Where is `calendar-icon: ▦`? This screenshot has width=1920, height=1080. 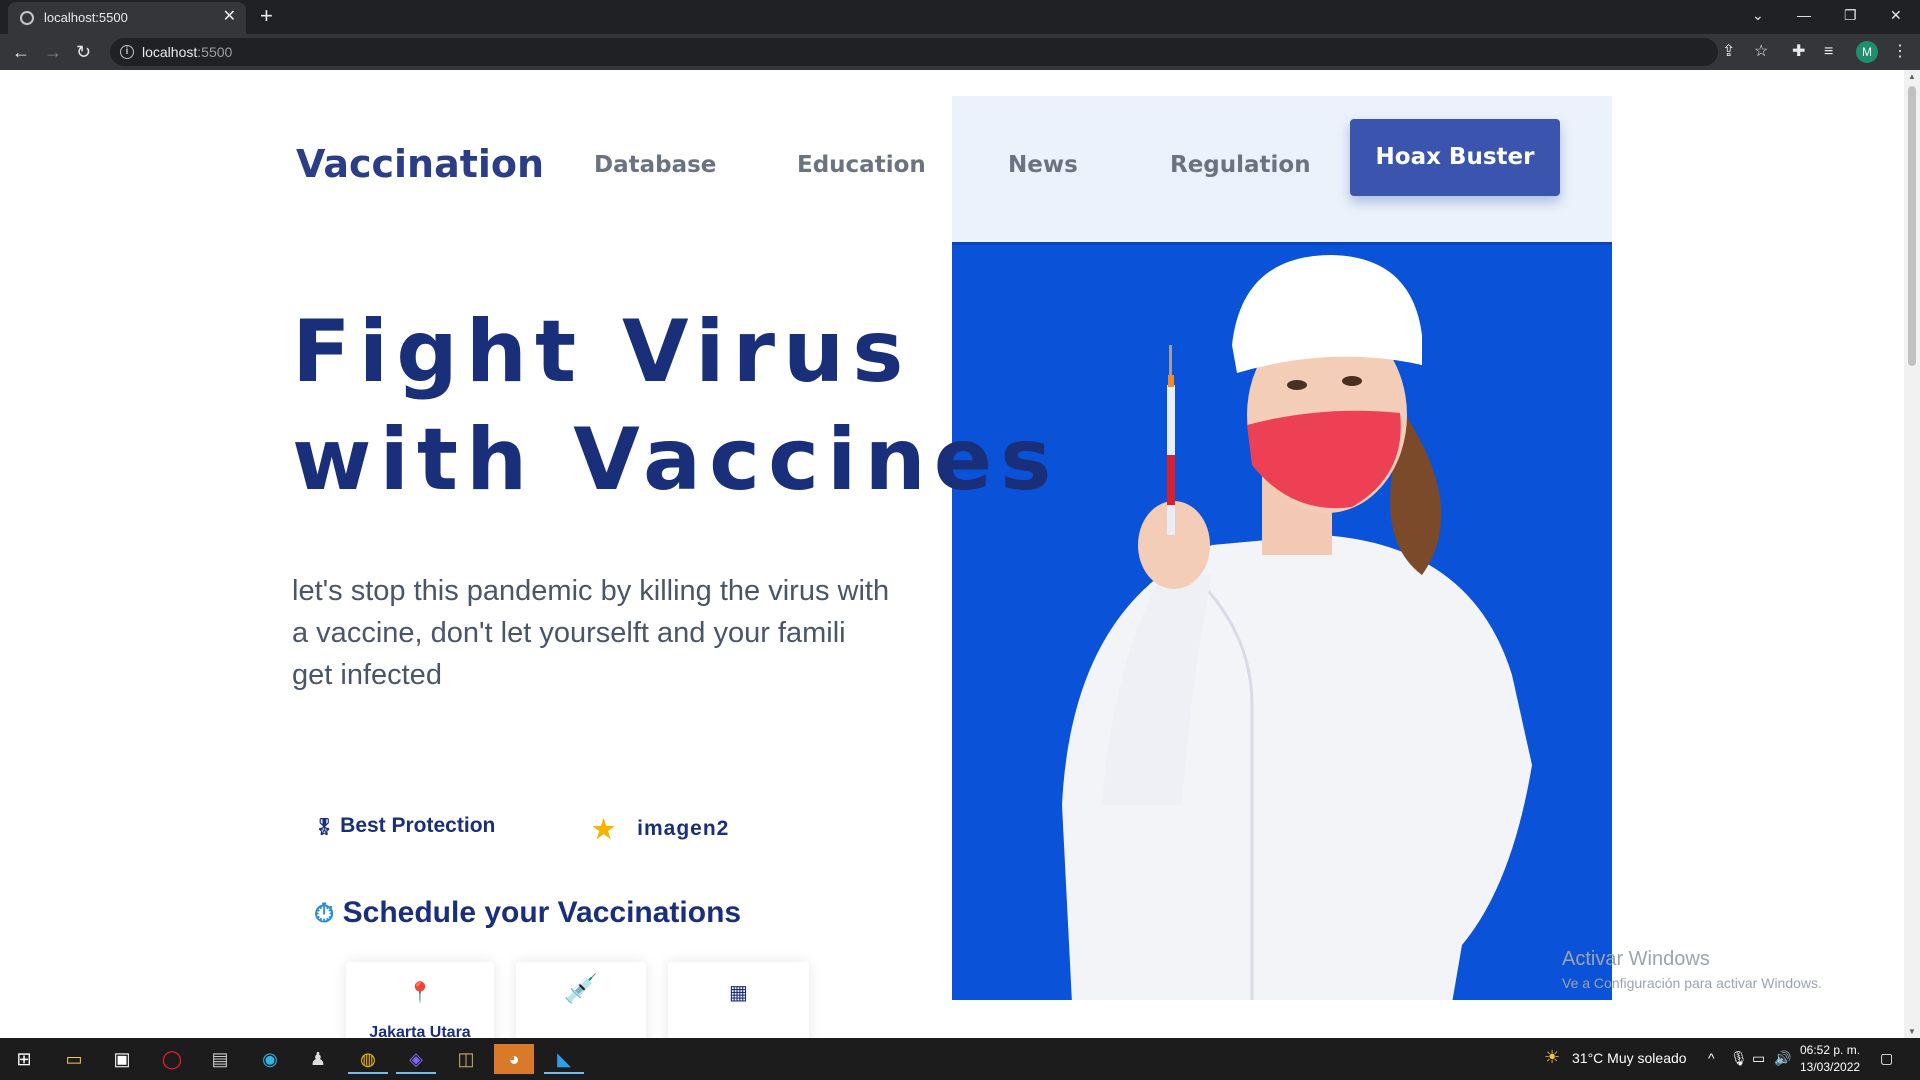 calendar-icon: ▦ is located at coordinates (738, 993).